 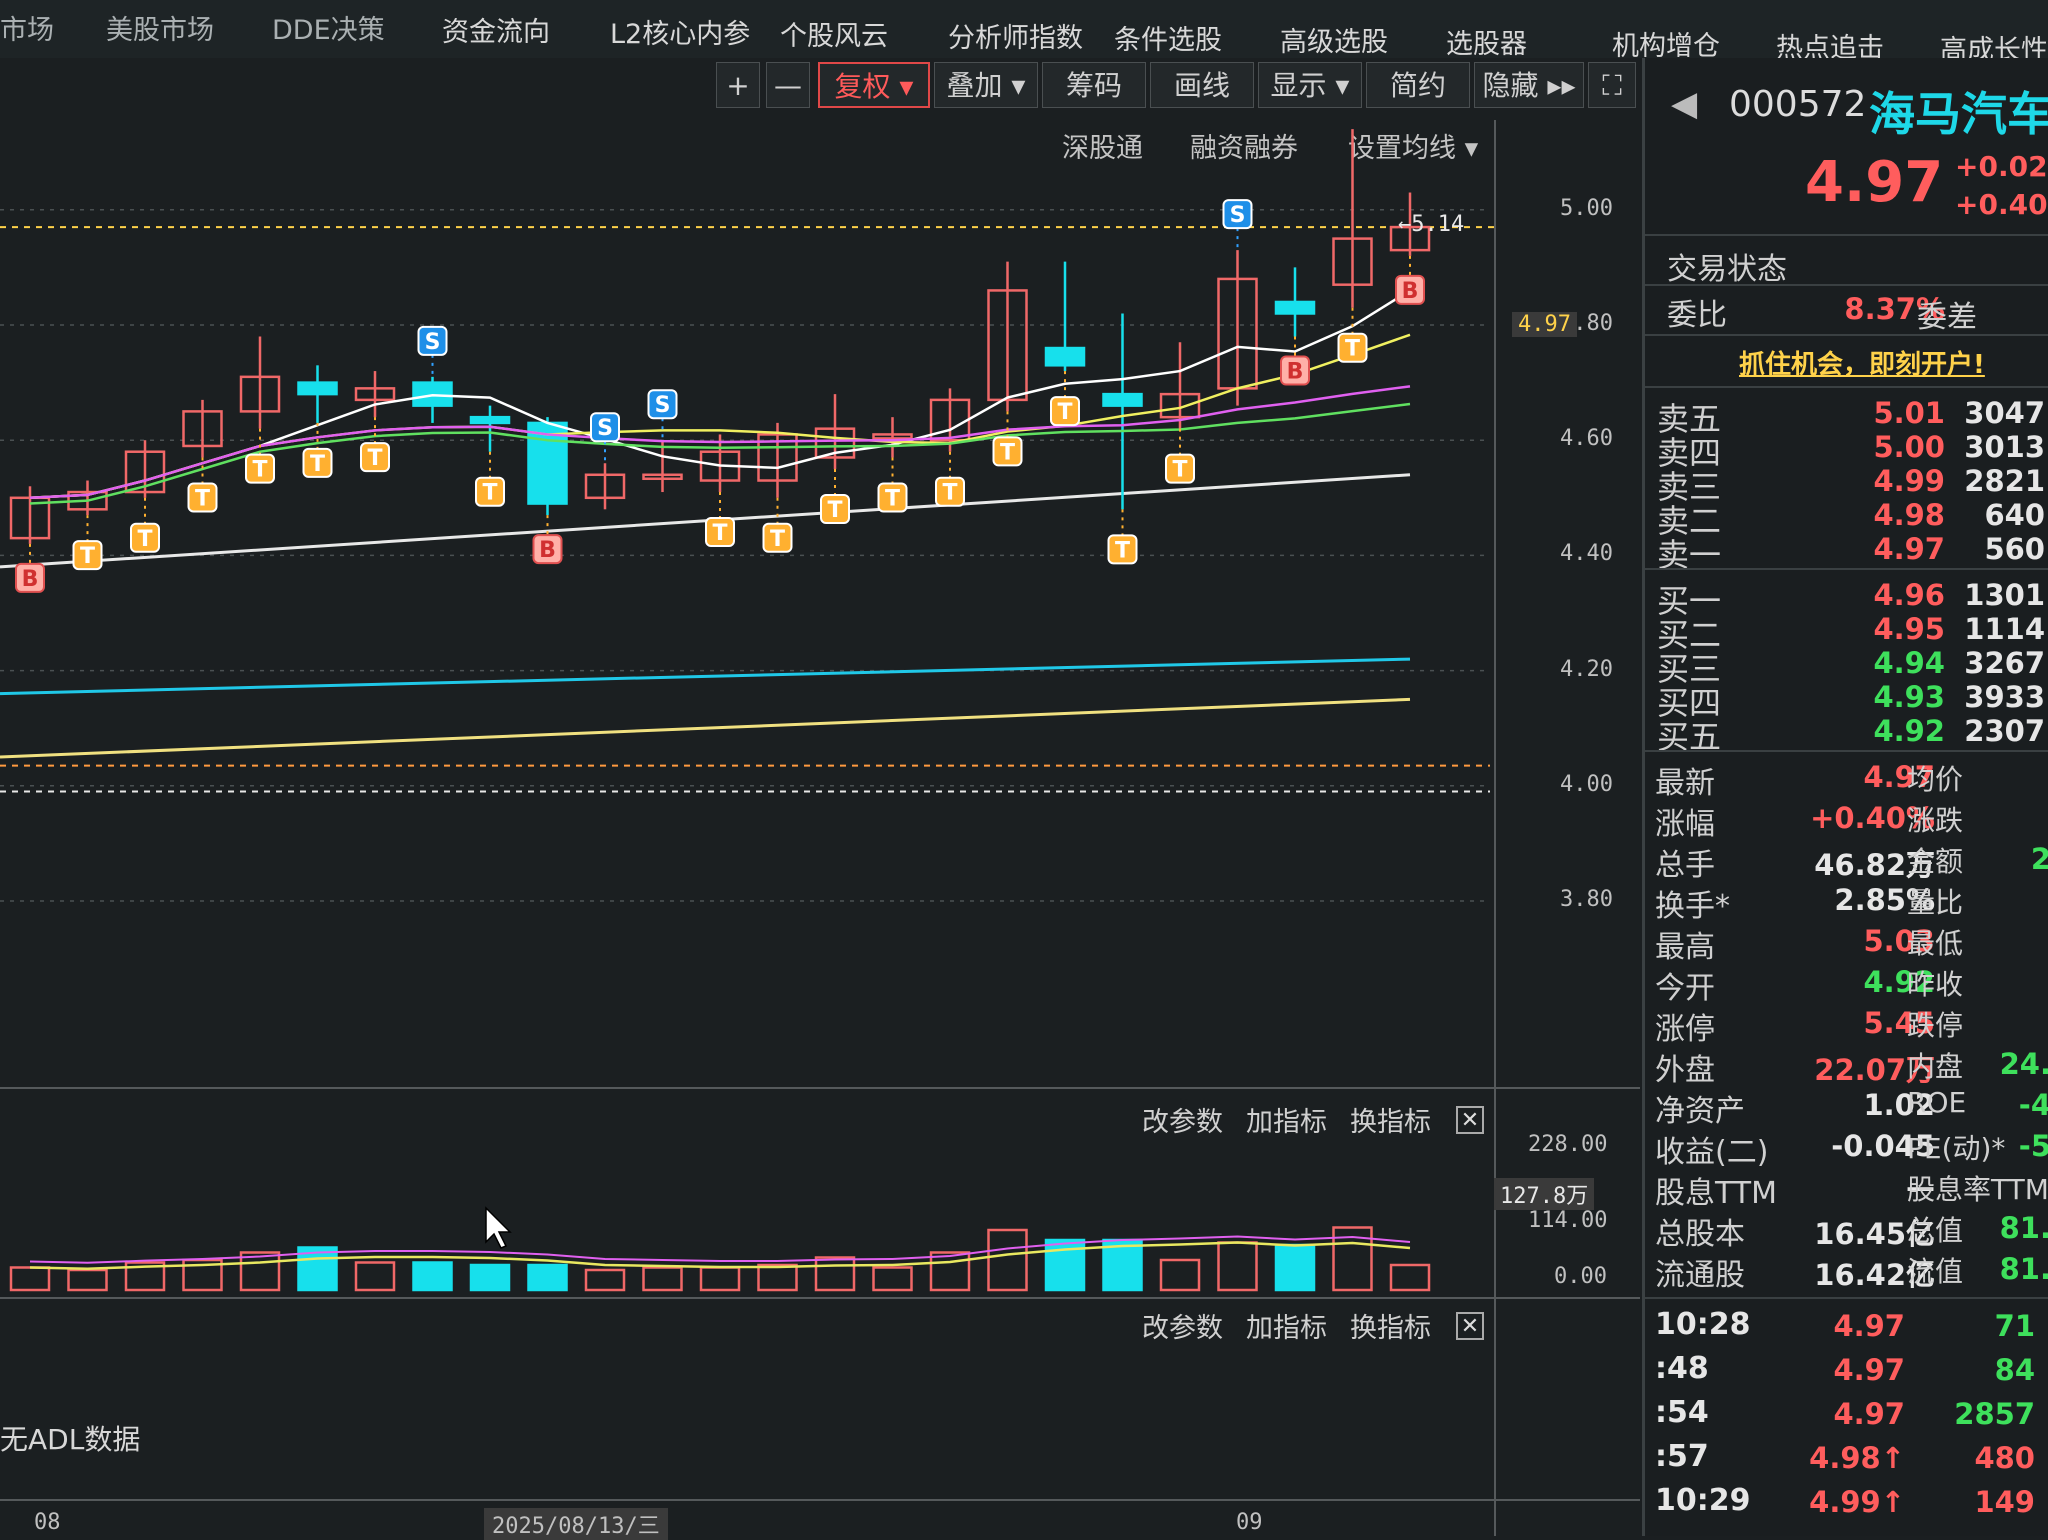 What do you see at coordinates (1937, 1102) in the screenshot?
I see `stat-label-2: ROE` at bounding box center [1937, 1102].